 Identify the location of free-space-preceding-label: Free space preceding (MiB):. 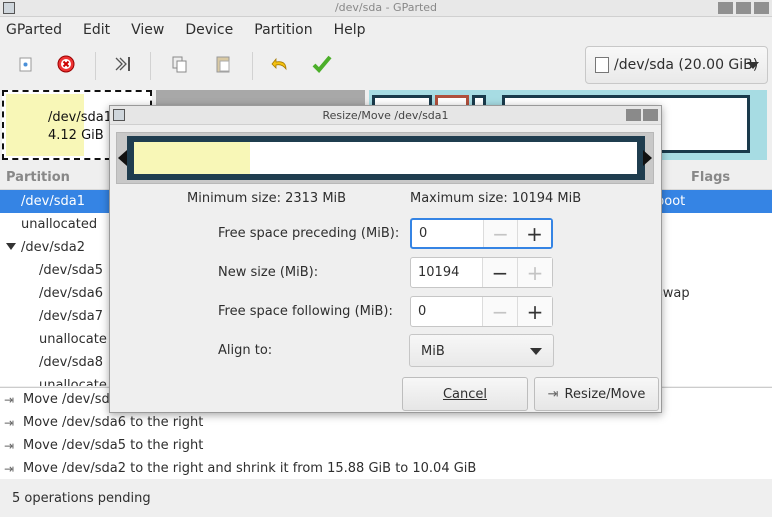
(309, 233).